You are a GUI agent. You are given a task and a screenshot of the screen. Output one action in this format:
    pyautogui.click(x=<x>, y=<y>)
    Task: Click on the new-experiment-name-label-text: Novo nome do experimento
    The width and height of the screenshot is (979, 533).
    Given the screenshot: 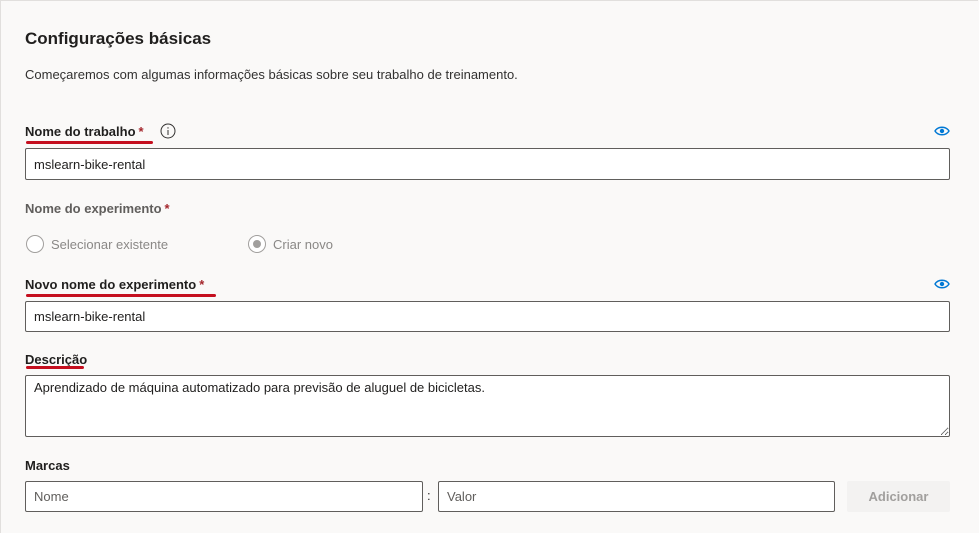 What is the action you would take?
    pyautogui.click(x=111, y=284)
    